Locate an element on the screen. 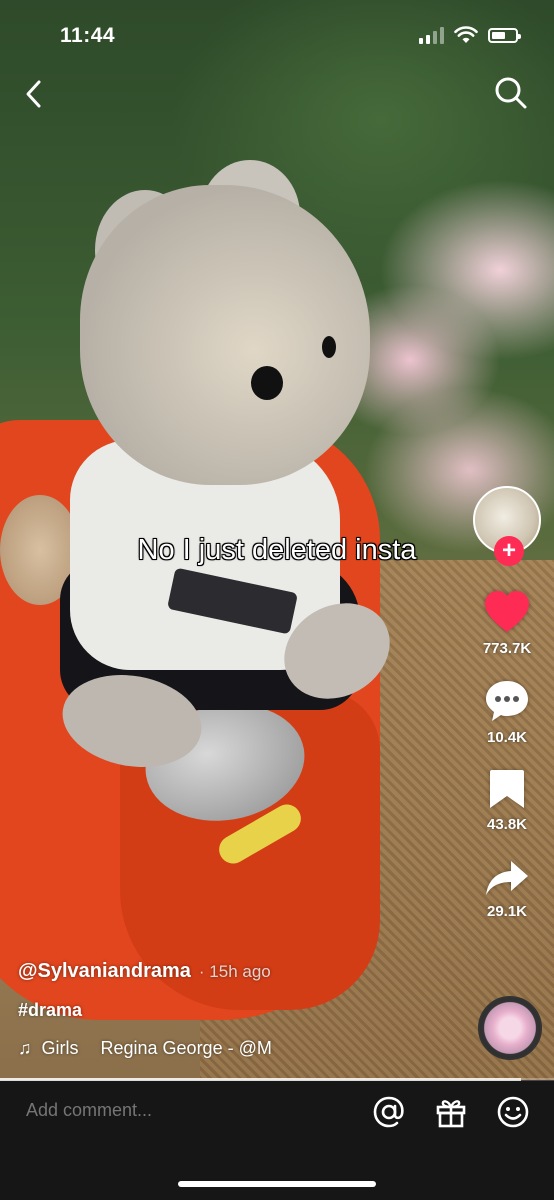 The image size is (554, 1200). post-time: · 15h ago is located at coordinates (234, 971).